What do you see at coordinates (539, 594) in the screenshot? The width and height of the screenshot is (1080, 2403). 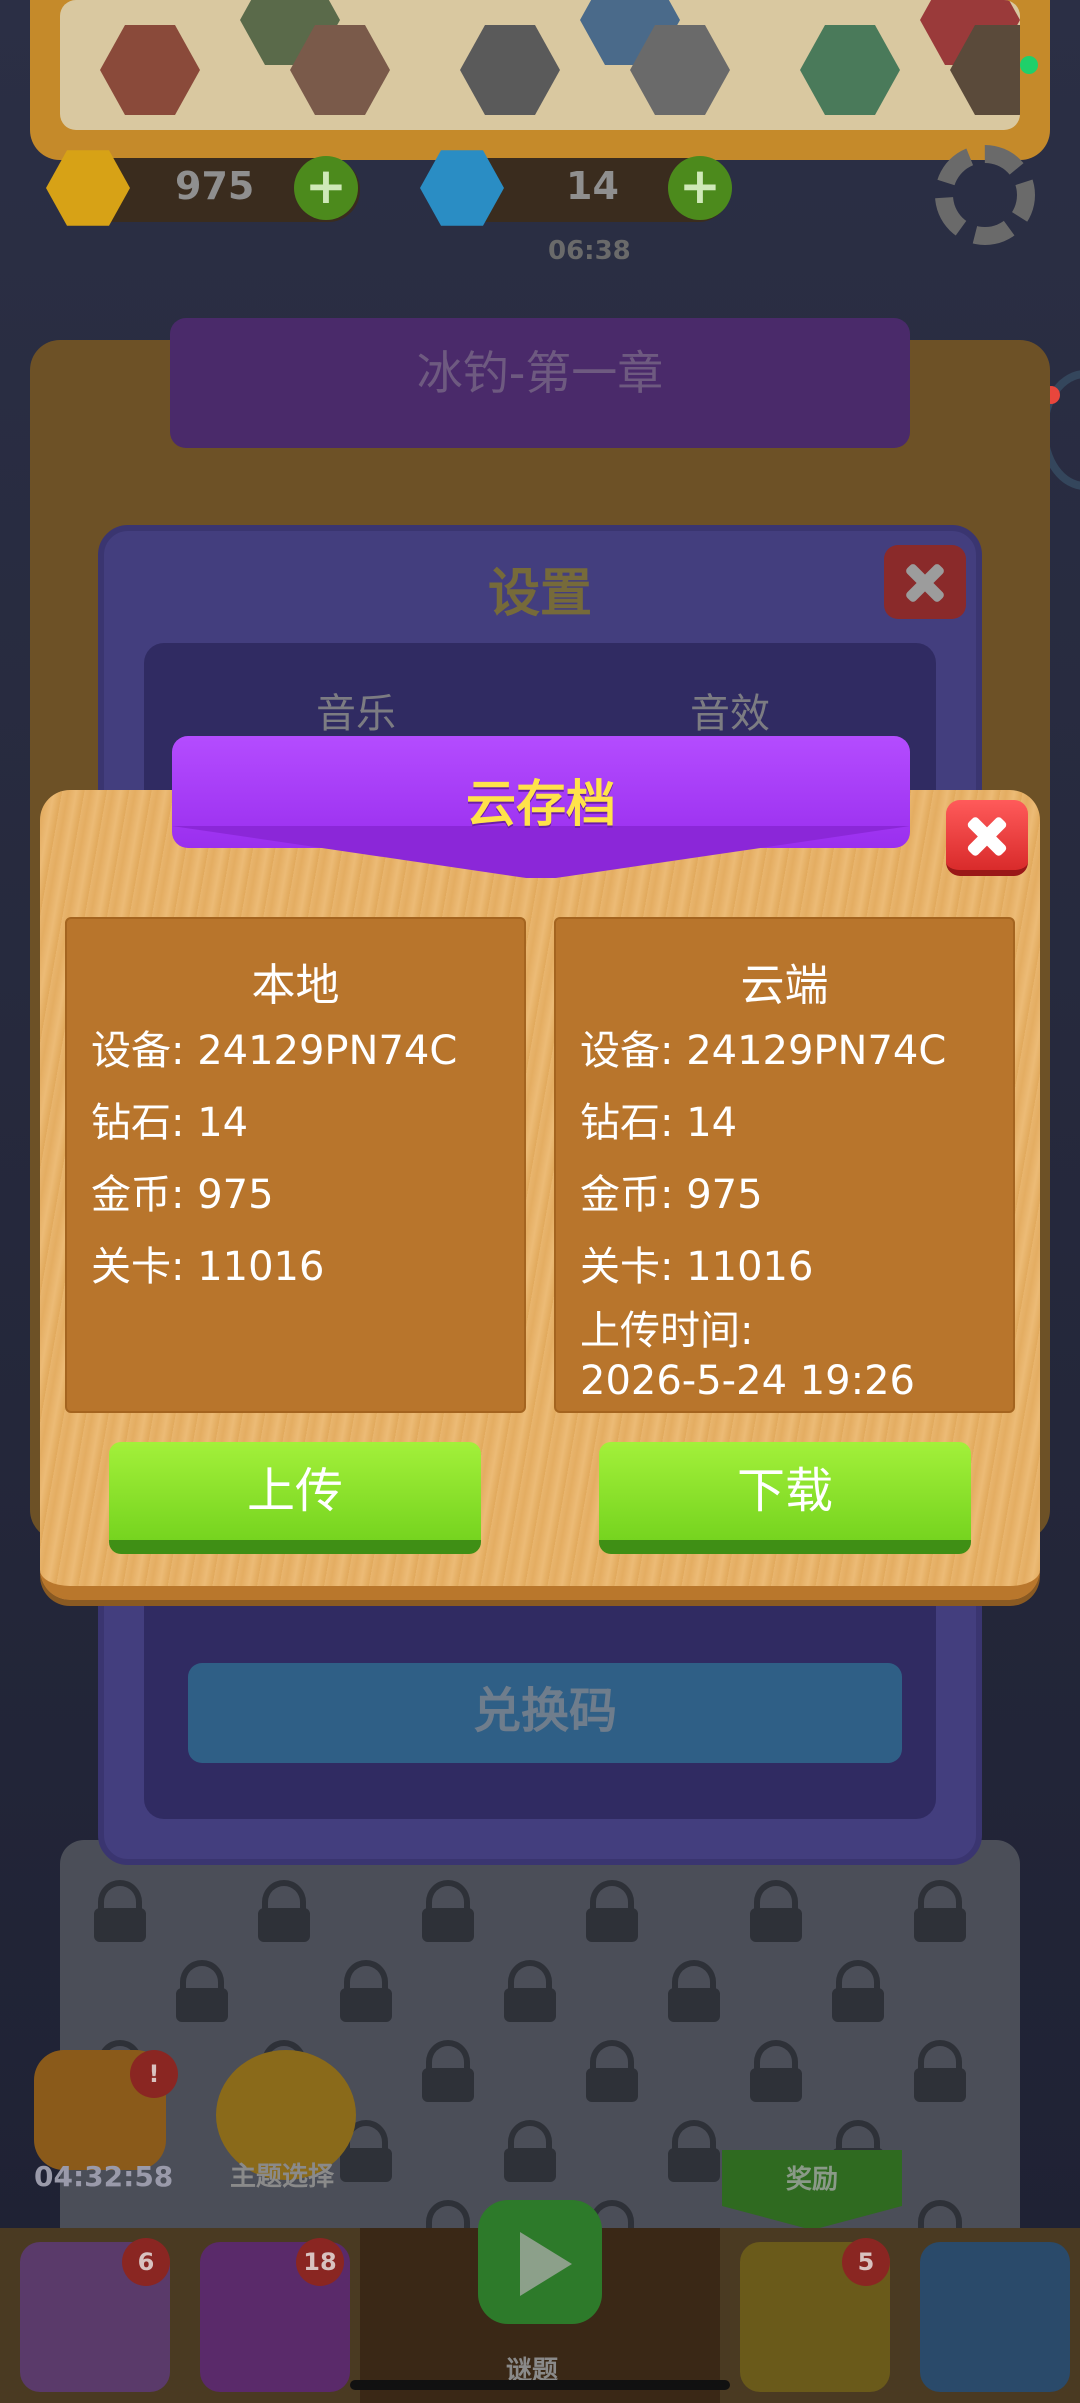 I see `settings-title: 设置` at bounding box center [539, 594].